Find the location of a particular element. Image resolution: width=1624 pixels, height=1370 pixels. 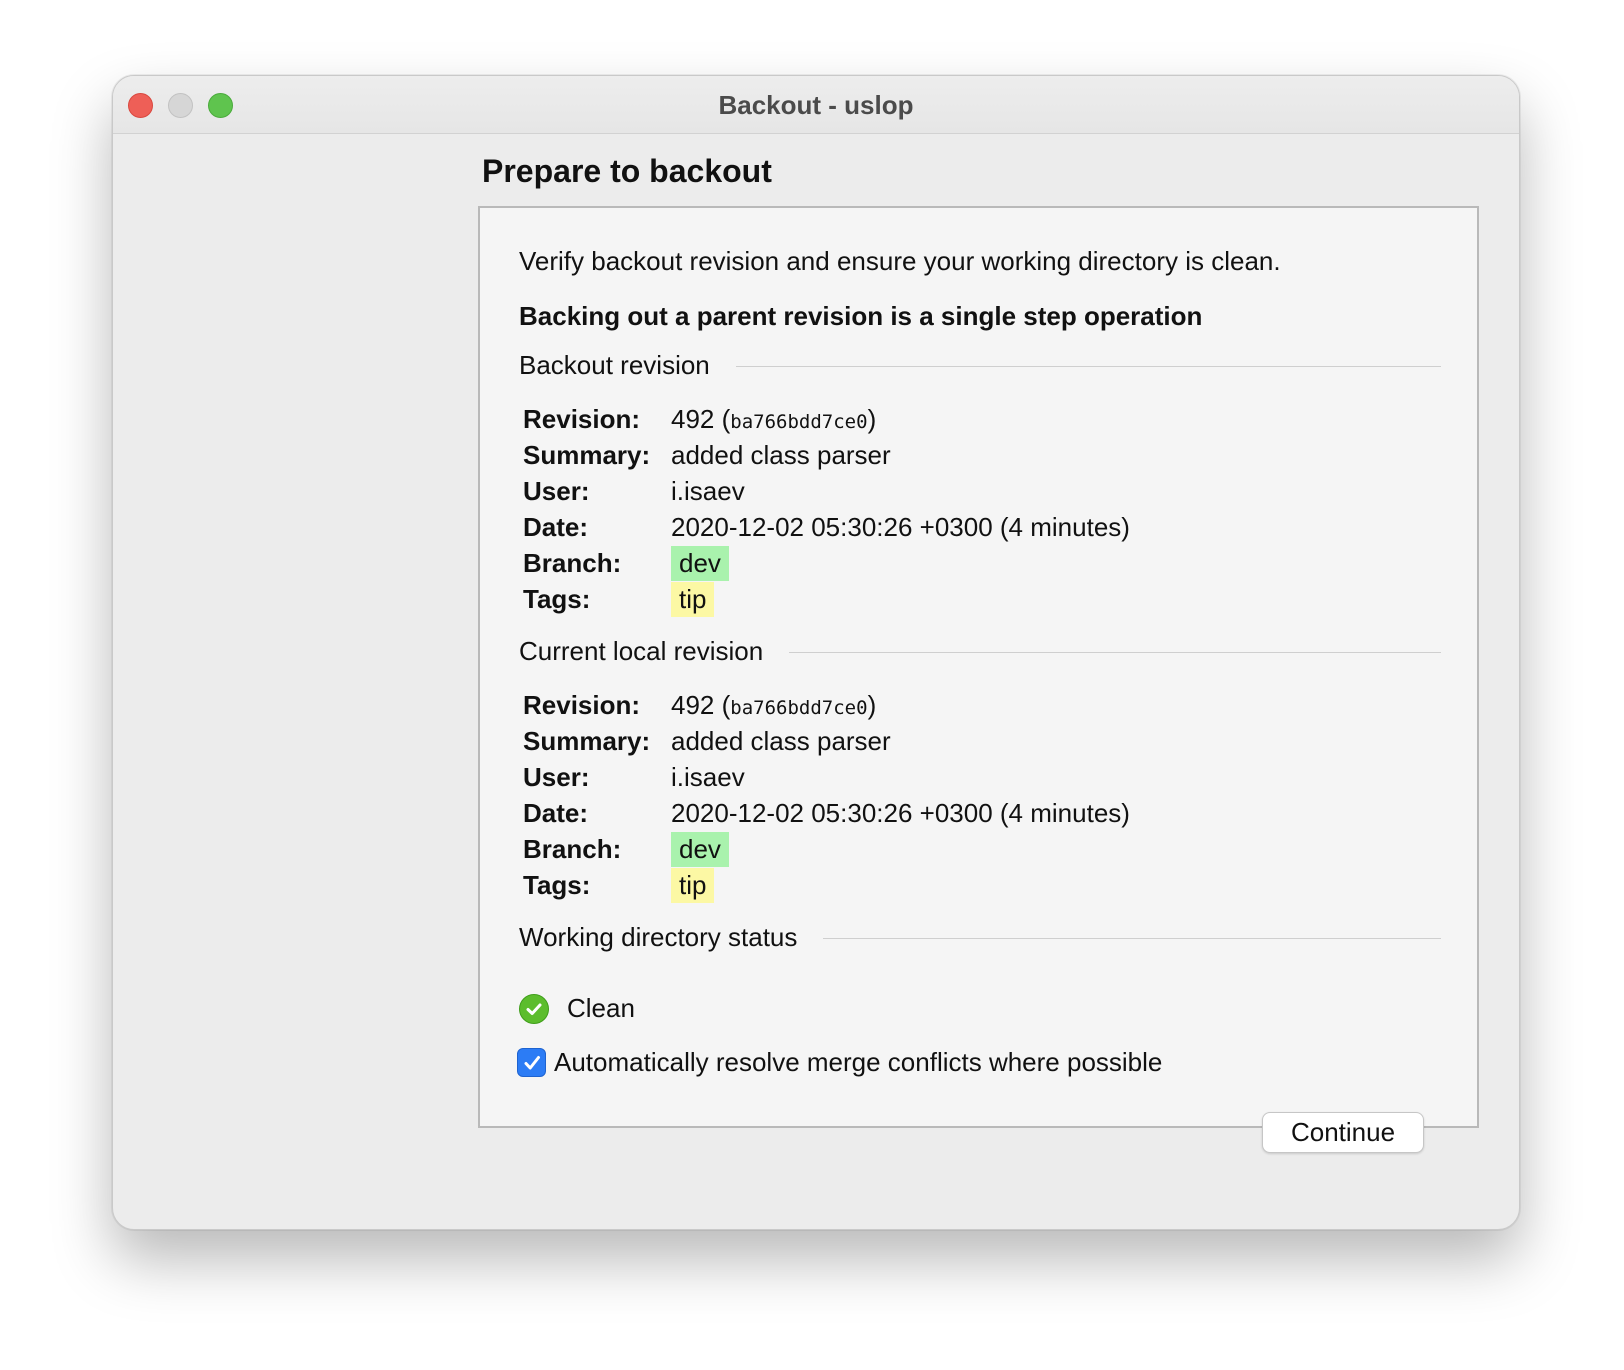

backout-revision-group-title: Backout revision is located at coordinates (980, 365).